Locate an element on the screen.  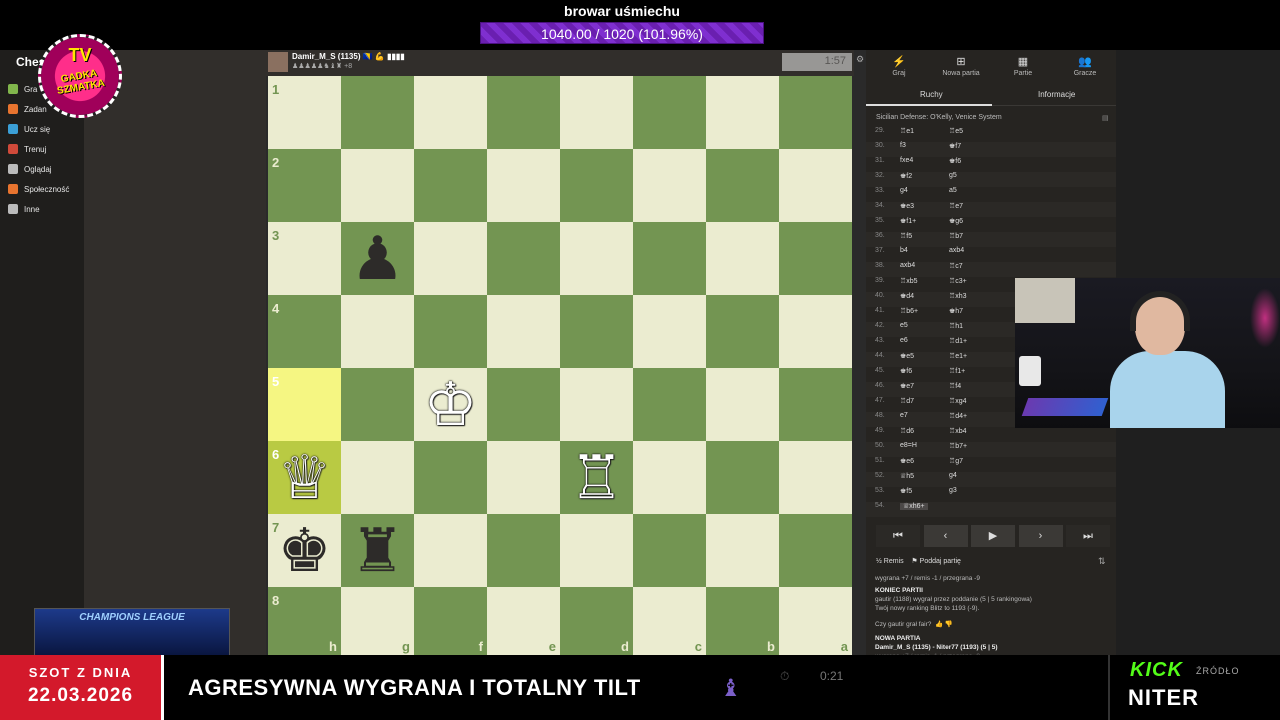
square-h2: 2 is located at coordinates (304, 185).